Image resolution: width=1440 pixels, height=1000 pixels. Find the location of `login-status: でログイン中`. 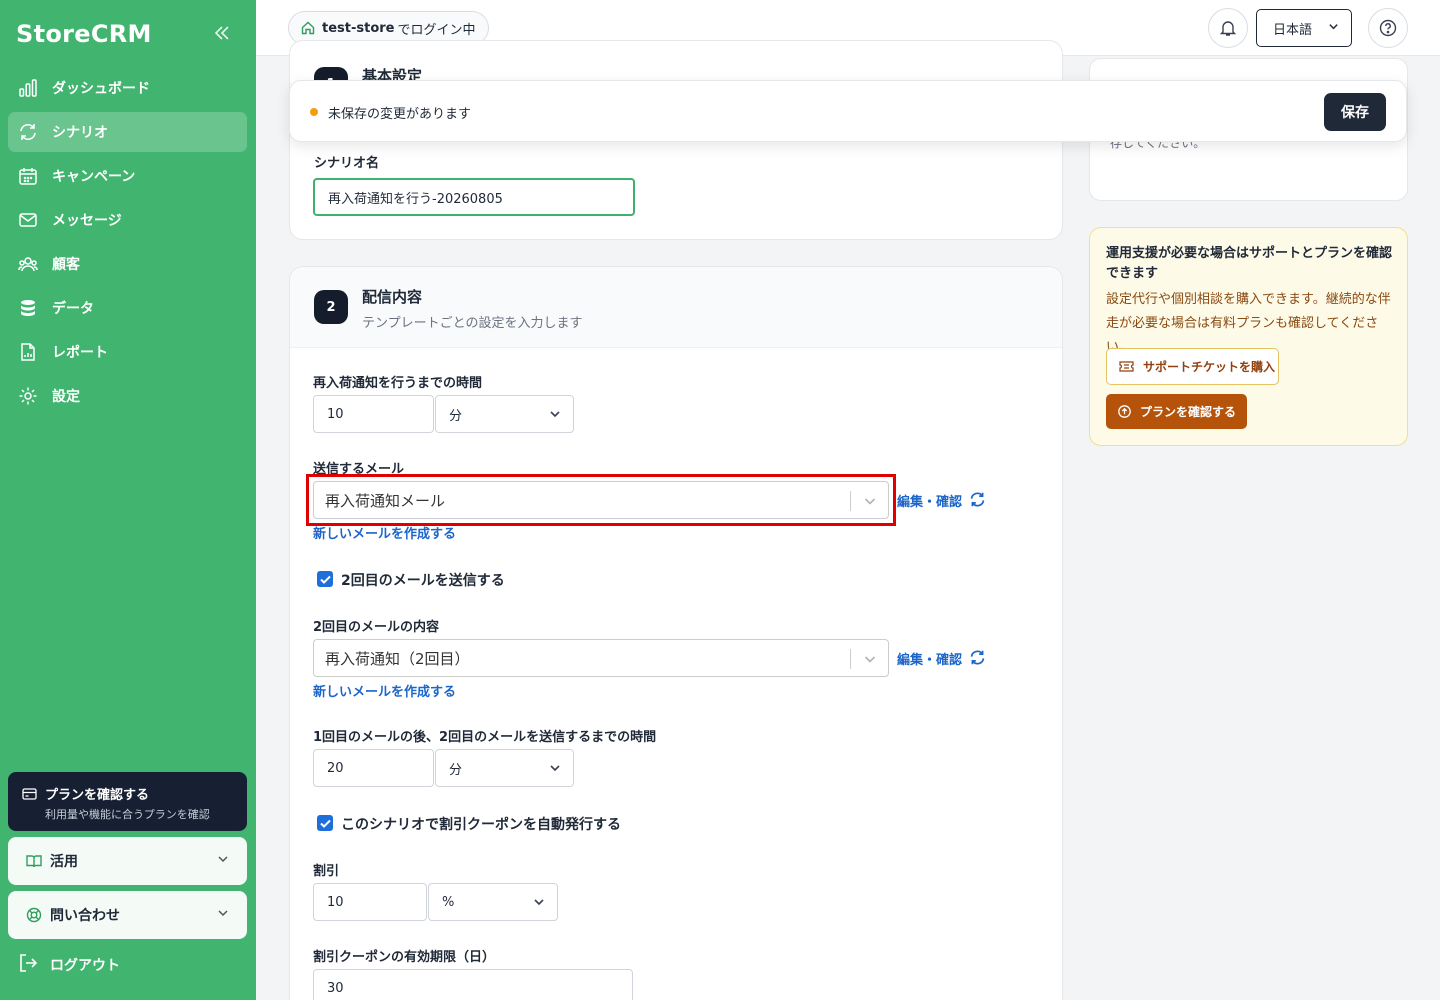

login-status: でログイン中 is located at coordinates (436, 30).